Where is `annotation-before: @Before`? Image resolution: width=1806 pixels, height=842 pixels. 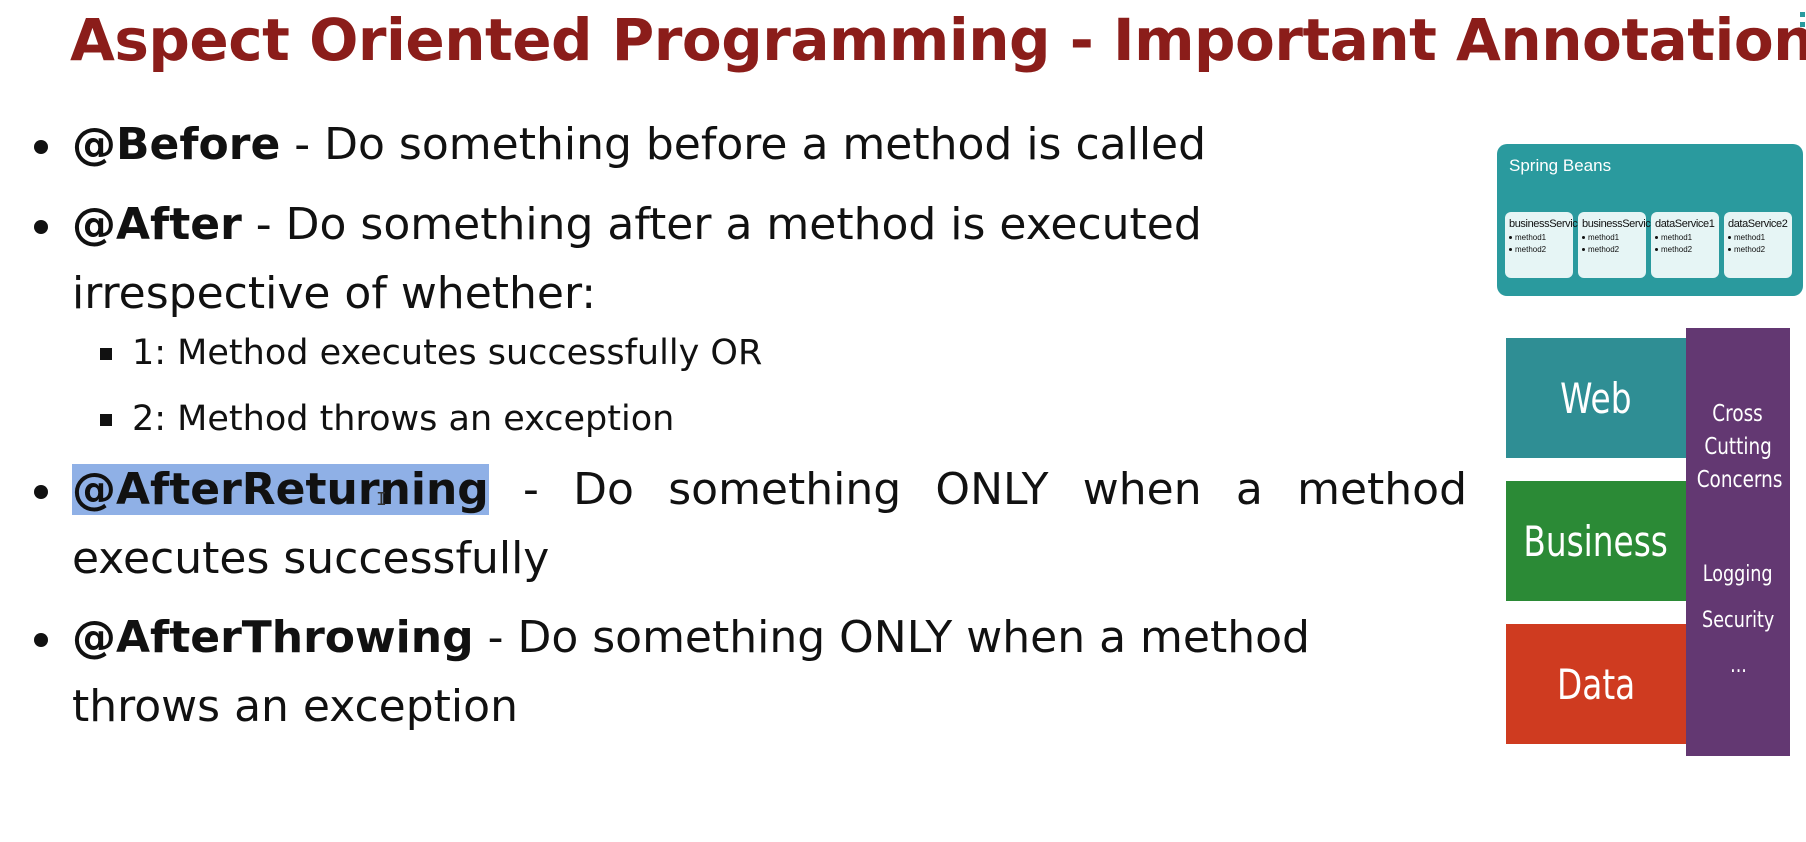 annotation-before: @Before is located at coordinates (176, 144).